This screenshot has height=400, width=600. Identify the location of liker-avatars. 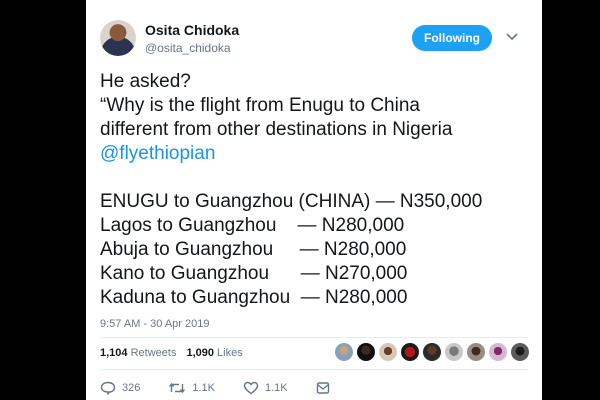
(432, 352).